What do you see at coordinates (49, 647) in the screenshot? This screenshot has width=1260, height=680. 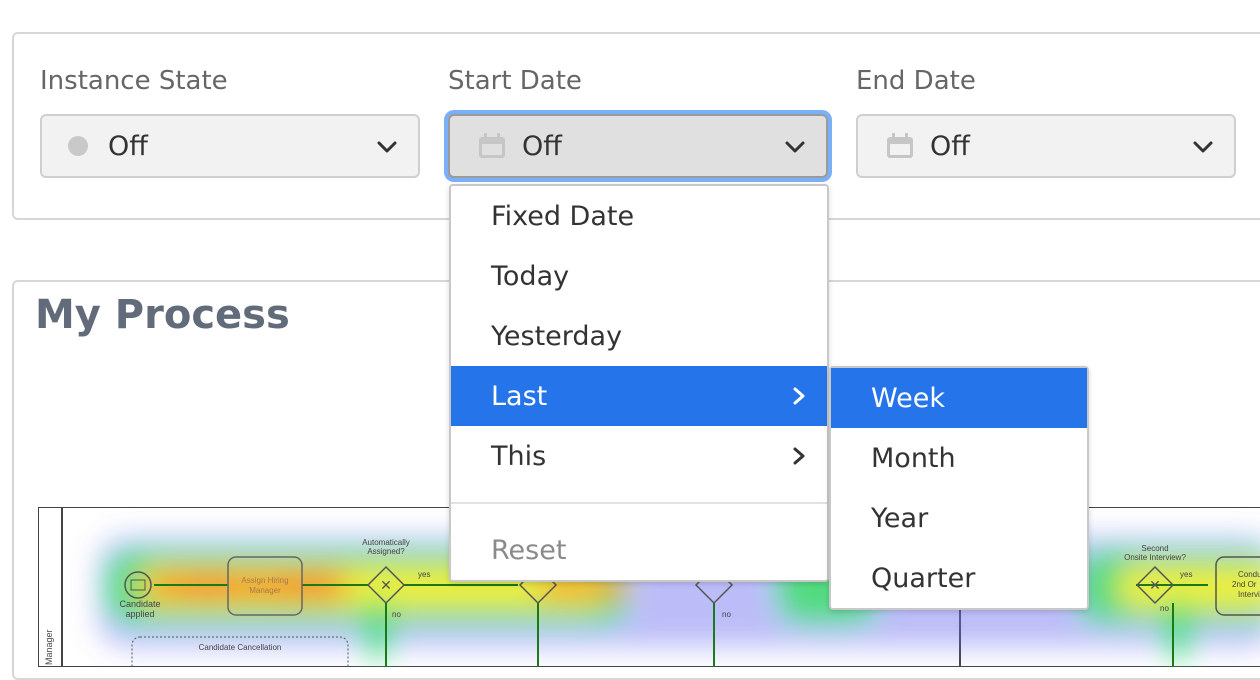 I see `lane-label: Manager` at bounding box center [49, 647].